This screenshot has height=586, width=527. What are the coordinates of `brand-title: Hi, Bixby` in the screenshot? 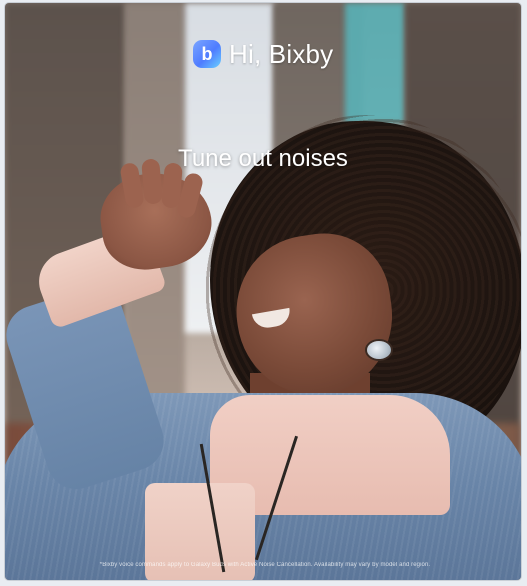 It's located at (281, 53).